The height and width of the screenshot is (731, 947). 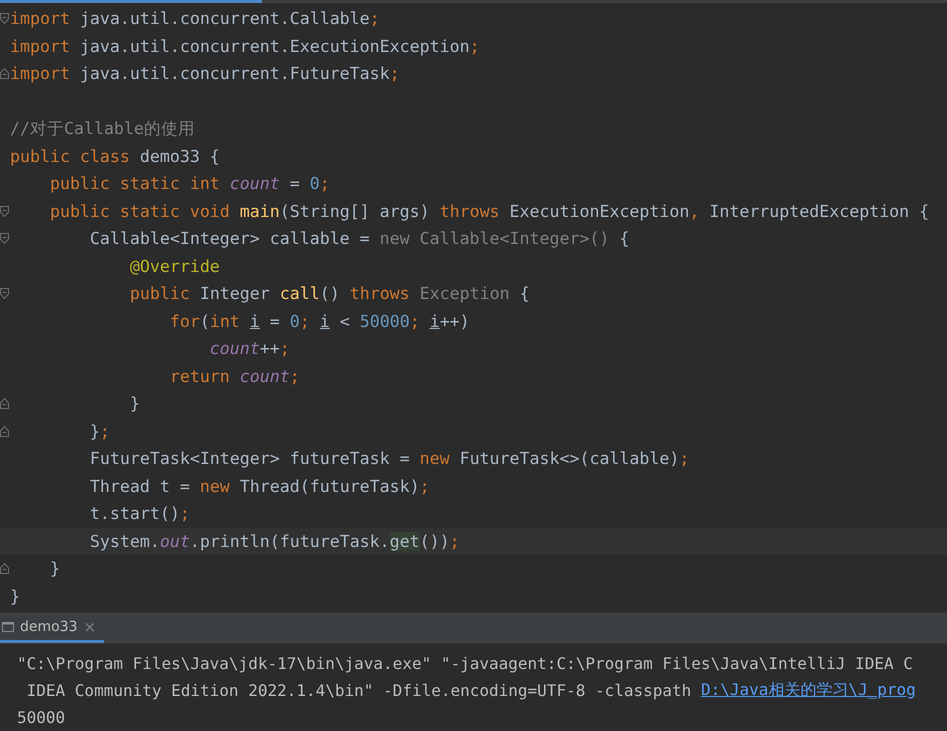 What do you see at coordinates (225, 18) in the screenshot?
I see `code-token: java.util.concurrent.Callable` at bounding box center [225, 18].